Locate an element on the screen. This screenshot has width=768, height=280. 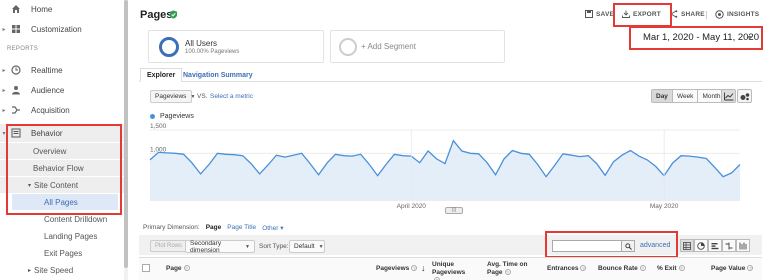
table-search-button is located at coordinates (628, 246).